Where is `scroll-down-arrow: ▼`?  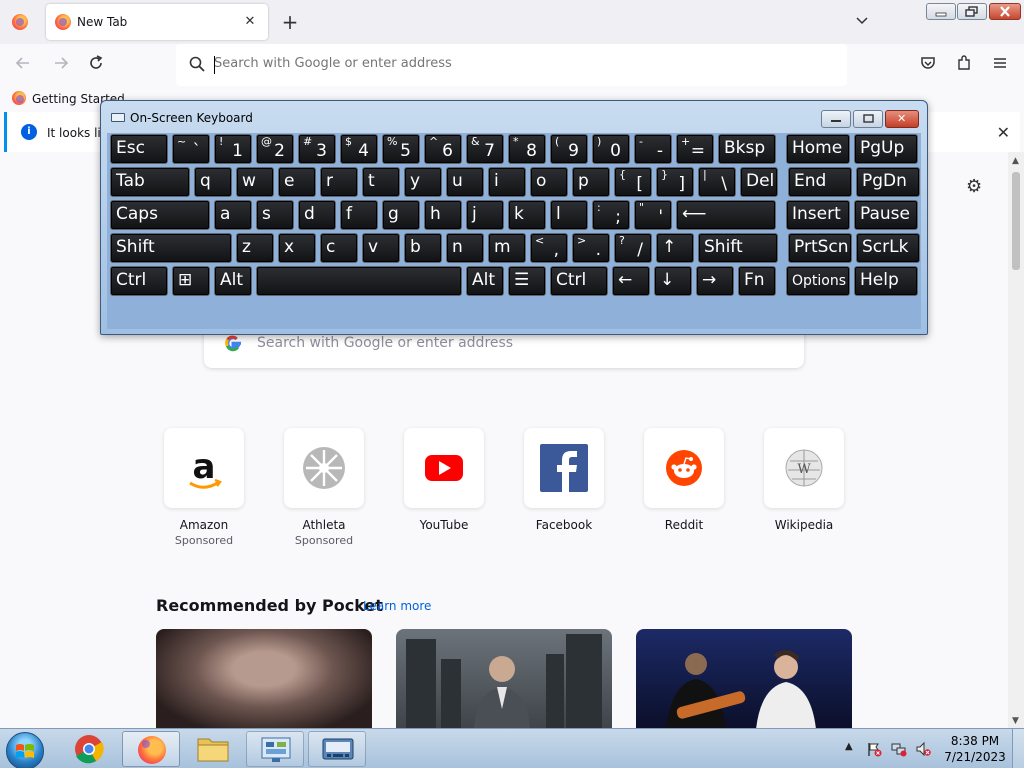 scroll-down-arrow: ▼ is located at coordinates (1015, 721).